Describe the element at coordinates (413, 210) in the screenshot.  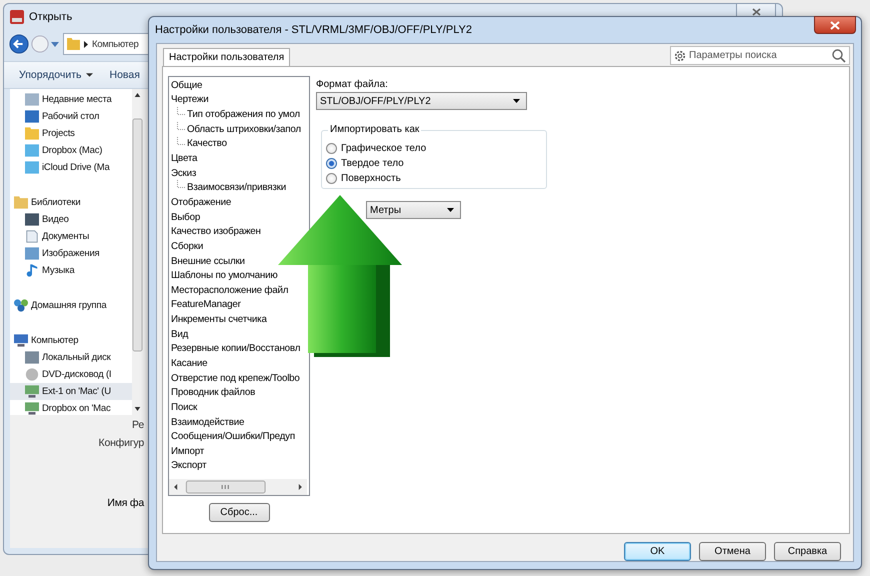
I see `units-dropdown: Метры` at that location.